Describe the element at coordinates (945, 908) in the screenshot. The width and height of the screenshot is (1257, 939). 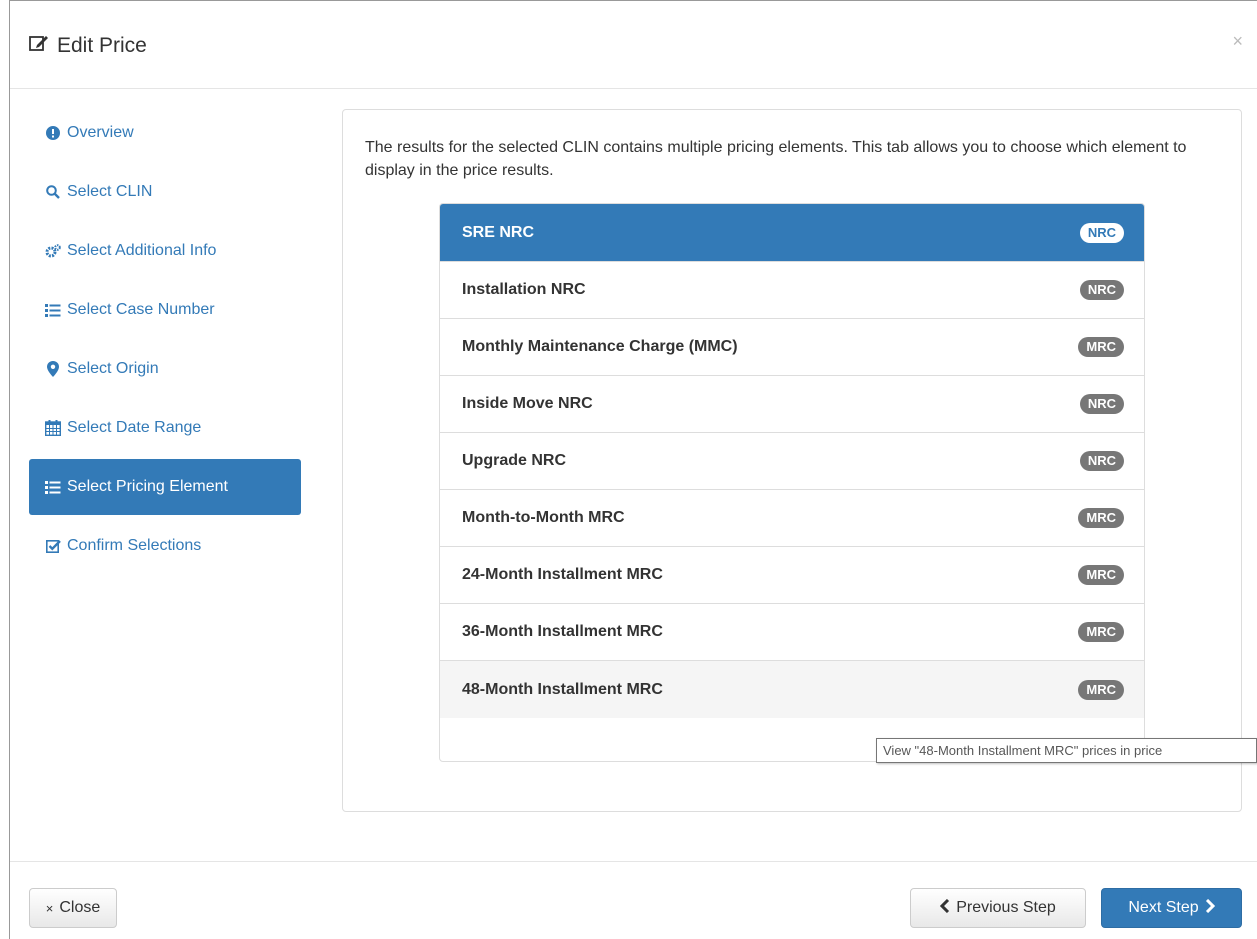
I see `chevron-left-icon` at that location.